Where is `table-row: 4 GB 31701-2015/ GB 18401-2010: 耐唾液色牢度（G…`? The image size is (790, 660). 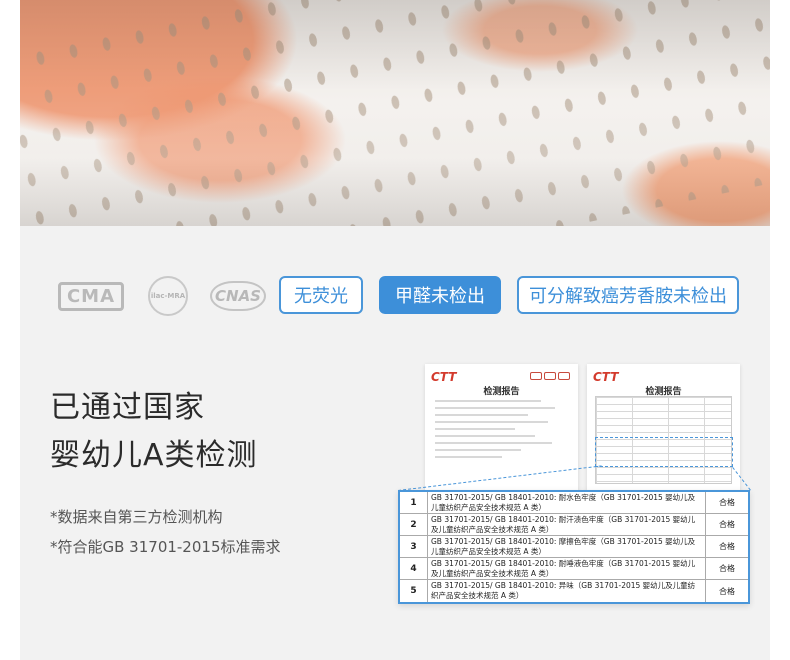
table-row: 4 GB 31701-2015/ GB 18401-2010: 耐唾液色牢度（G… is located at coordinates (574, 569).